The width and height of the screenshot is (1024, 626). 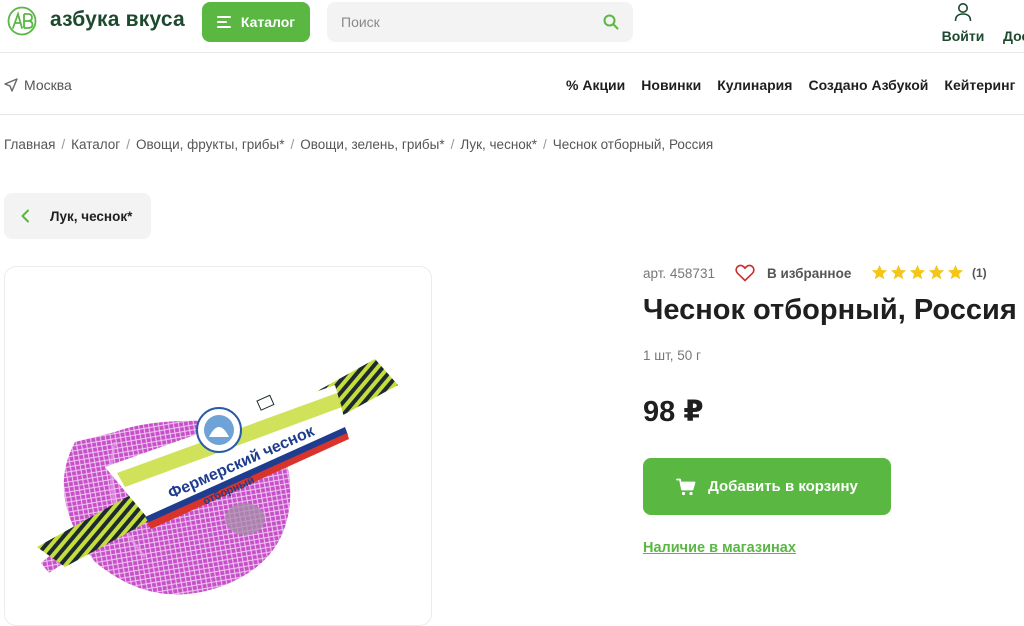 What do you see at coordinates (963, 23) in the screenshot?
I see `login-button: Войти` at bounding box center [963, 23].